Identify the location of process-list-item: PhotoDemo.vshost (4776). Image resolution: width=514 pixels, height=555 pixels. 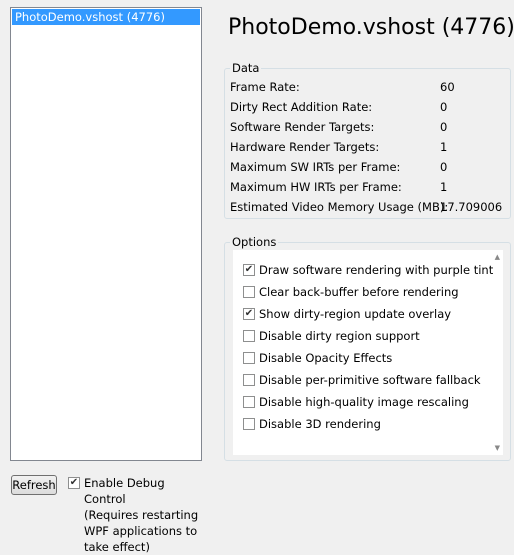
(106, 17).